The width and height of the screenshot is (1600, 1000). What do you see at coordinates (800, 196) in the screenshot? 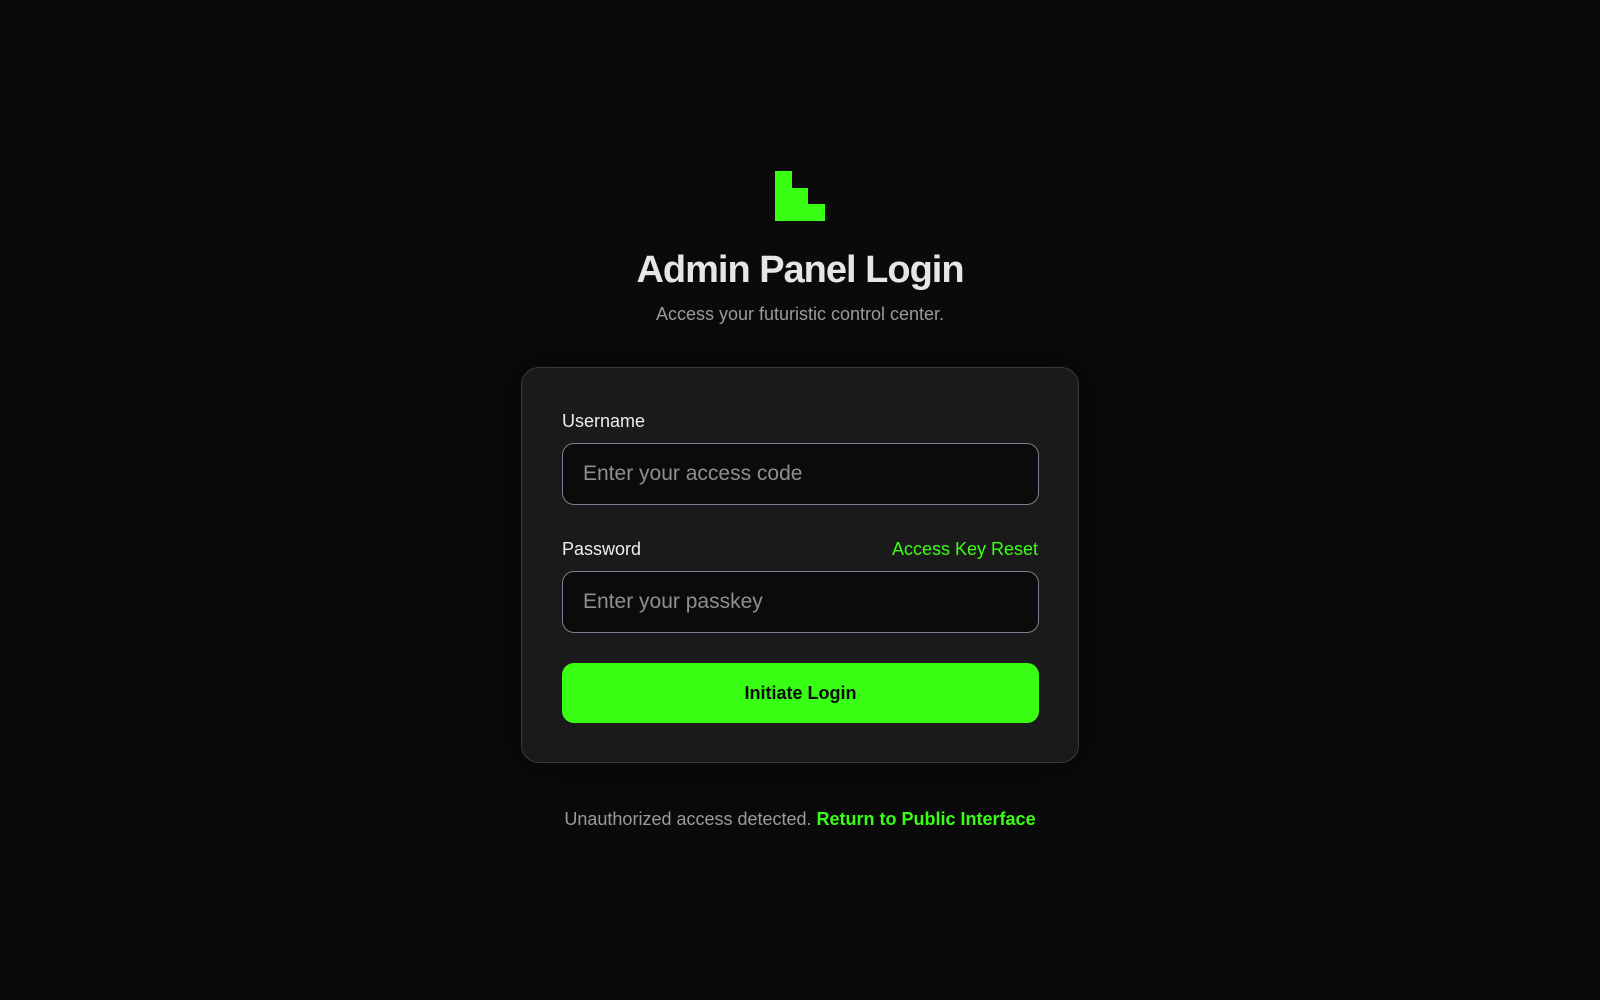
I see `stair-step-logo-icon` at bounding box center [800, 196].